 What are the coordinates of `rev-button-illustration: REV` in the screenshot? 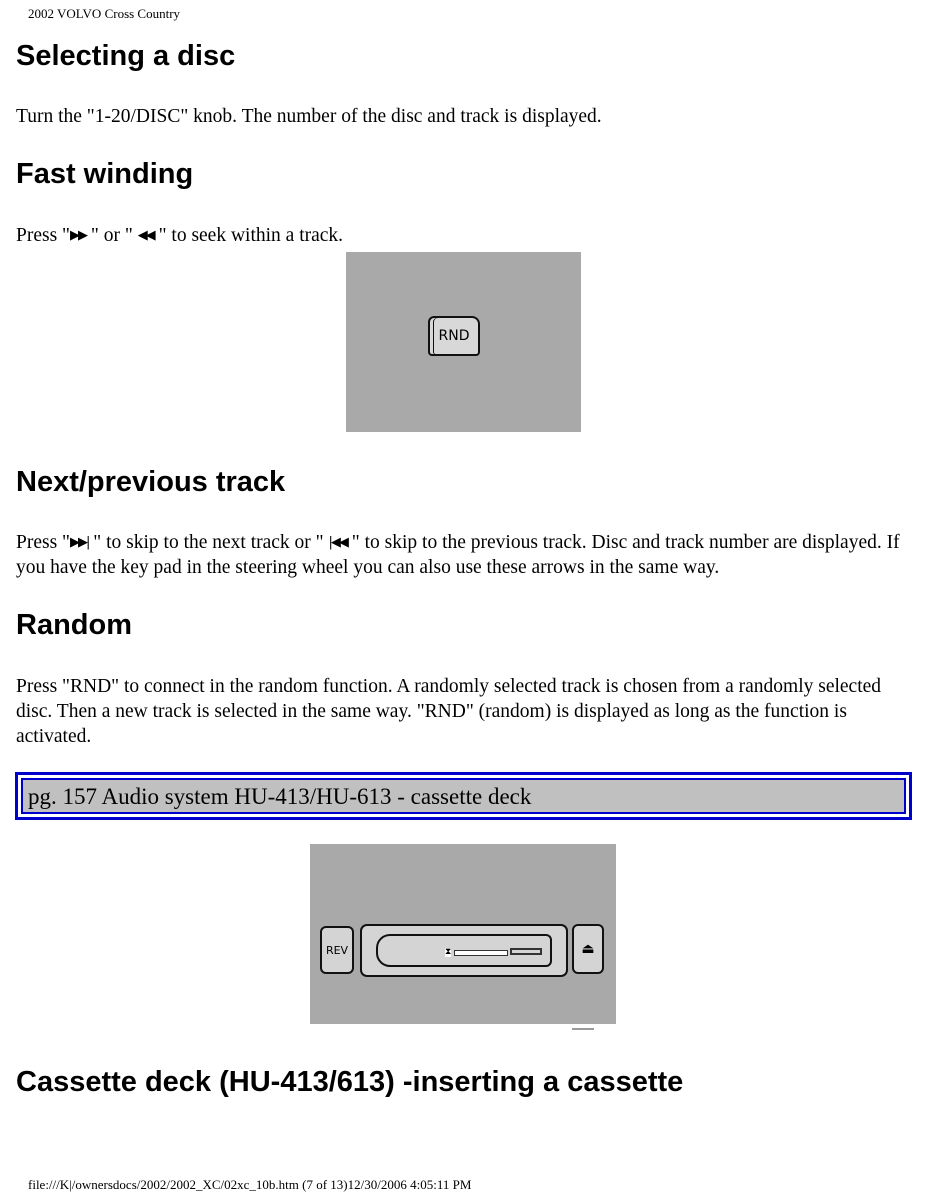 It's located at (337, 950).